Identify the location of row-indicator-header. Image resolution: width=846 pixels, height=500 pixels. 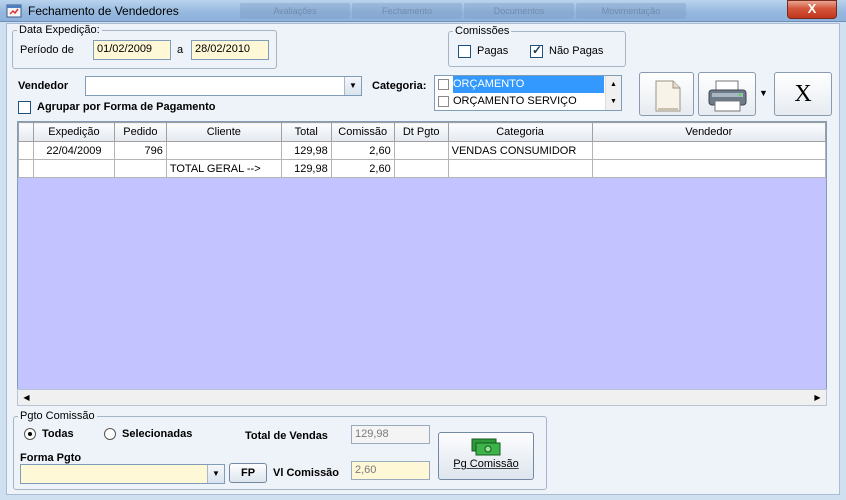
(26, 132).